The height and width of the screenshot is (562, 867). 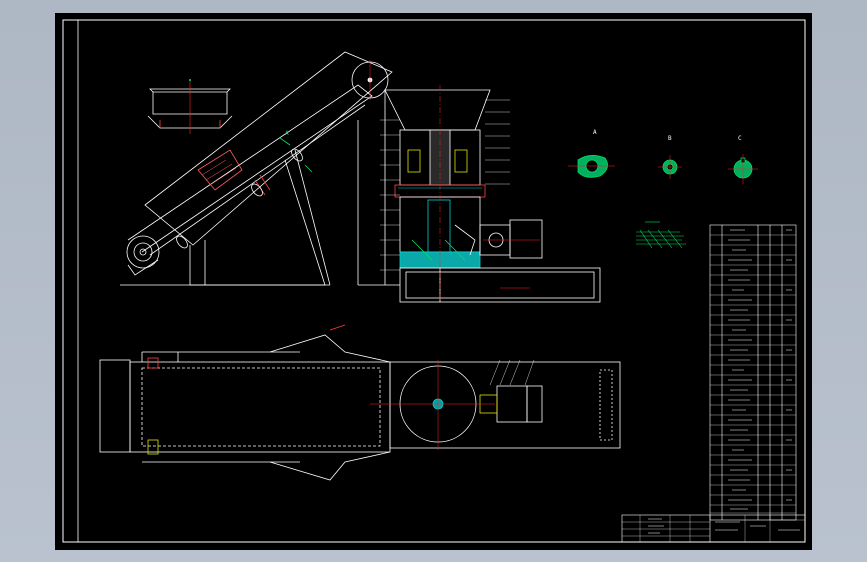 What do you see at coordinates (740, 138) in the screenshot?
I see `section-c-label: C` at bounding box center [740, 138].